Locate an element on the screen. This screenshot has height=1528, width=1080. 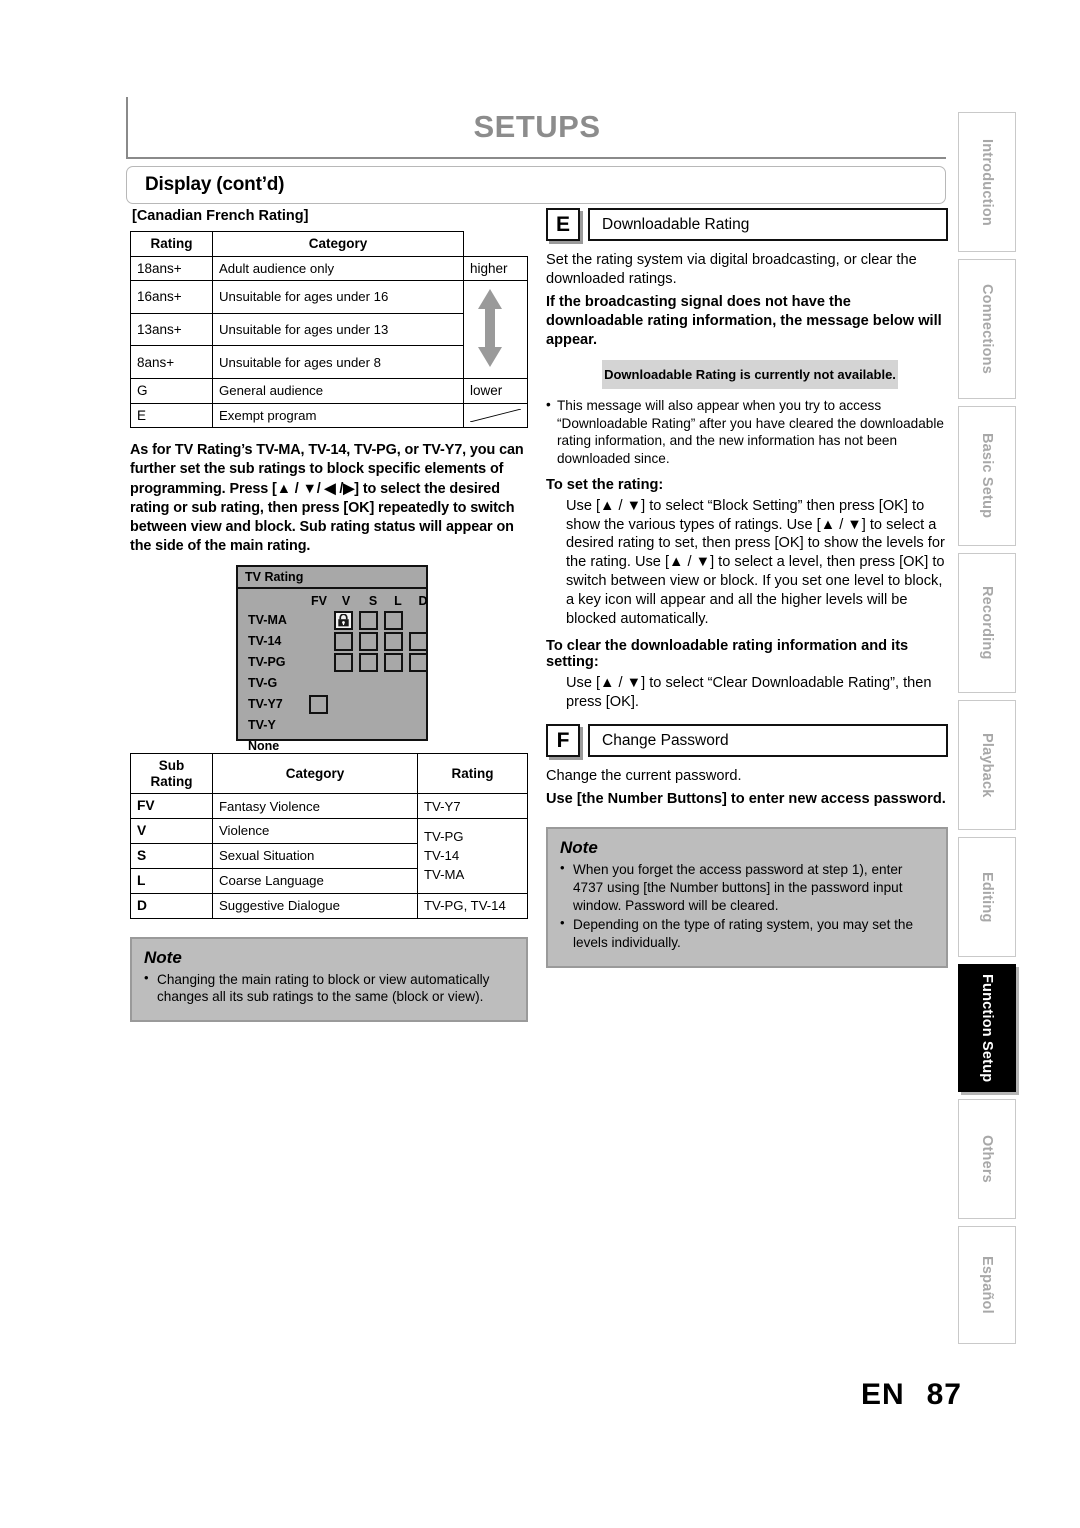
category-cell: Suggestive Dialogue is located at coordinates (315, 905).